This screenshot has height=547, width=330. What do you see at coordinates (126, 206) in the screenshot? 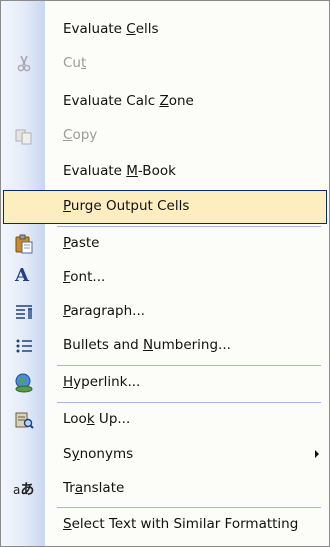
I see `menu-item-label: Purge Output Cells` at bounding box center [126, 206].